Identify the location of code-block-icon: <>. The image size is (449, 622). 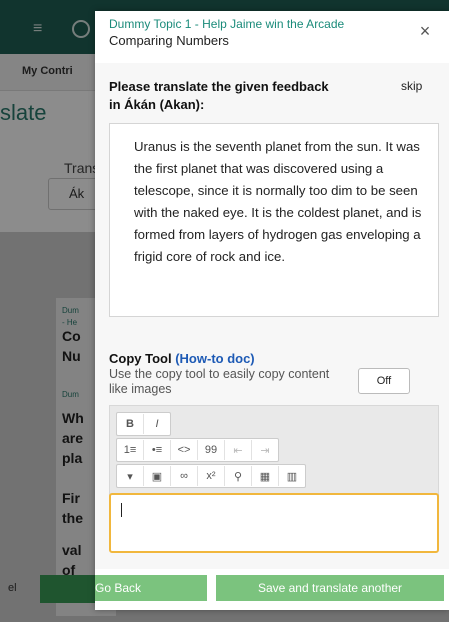
(184, 450).